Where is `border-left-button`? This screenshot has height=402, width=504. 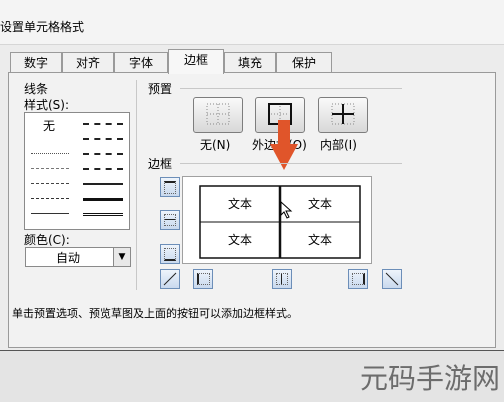
border-left-button is located at coordinates (203, 279).